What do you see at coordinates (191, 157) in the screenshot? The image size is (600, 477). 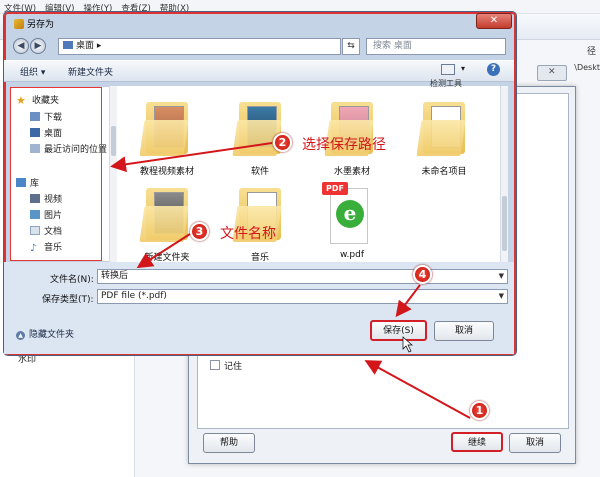 I see `arrow-step2` at bounding box center [191, 157].